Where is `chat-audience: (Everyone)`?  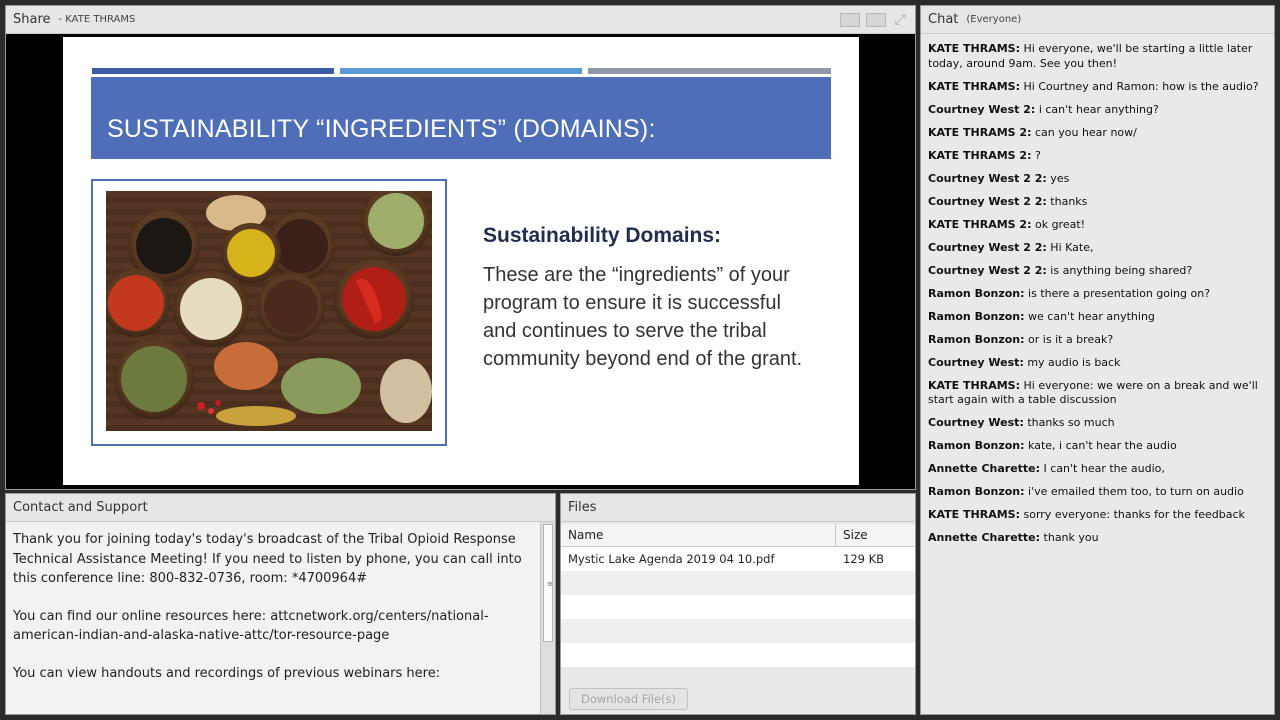 chat-audience: (Everyone) is located at coordinates (994, 19).